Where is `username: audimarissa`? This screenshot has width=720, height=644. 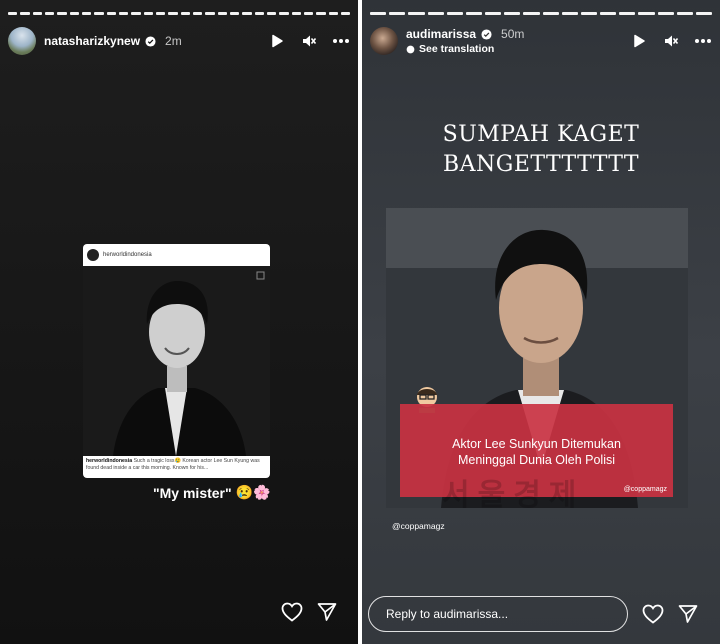 username: audimarissa is located at coordinates (441, 34).